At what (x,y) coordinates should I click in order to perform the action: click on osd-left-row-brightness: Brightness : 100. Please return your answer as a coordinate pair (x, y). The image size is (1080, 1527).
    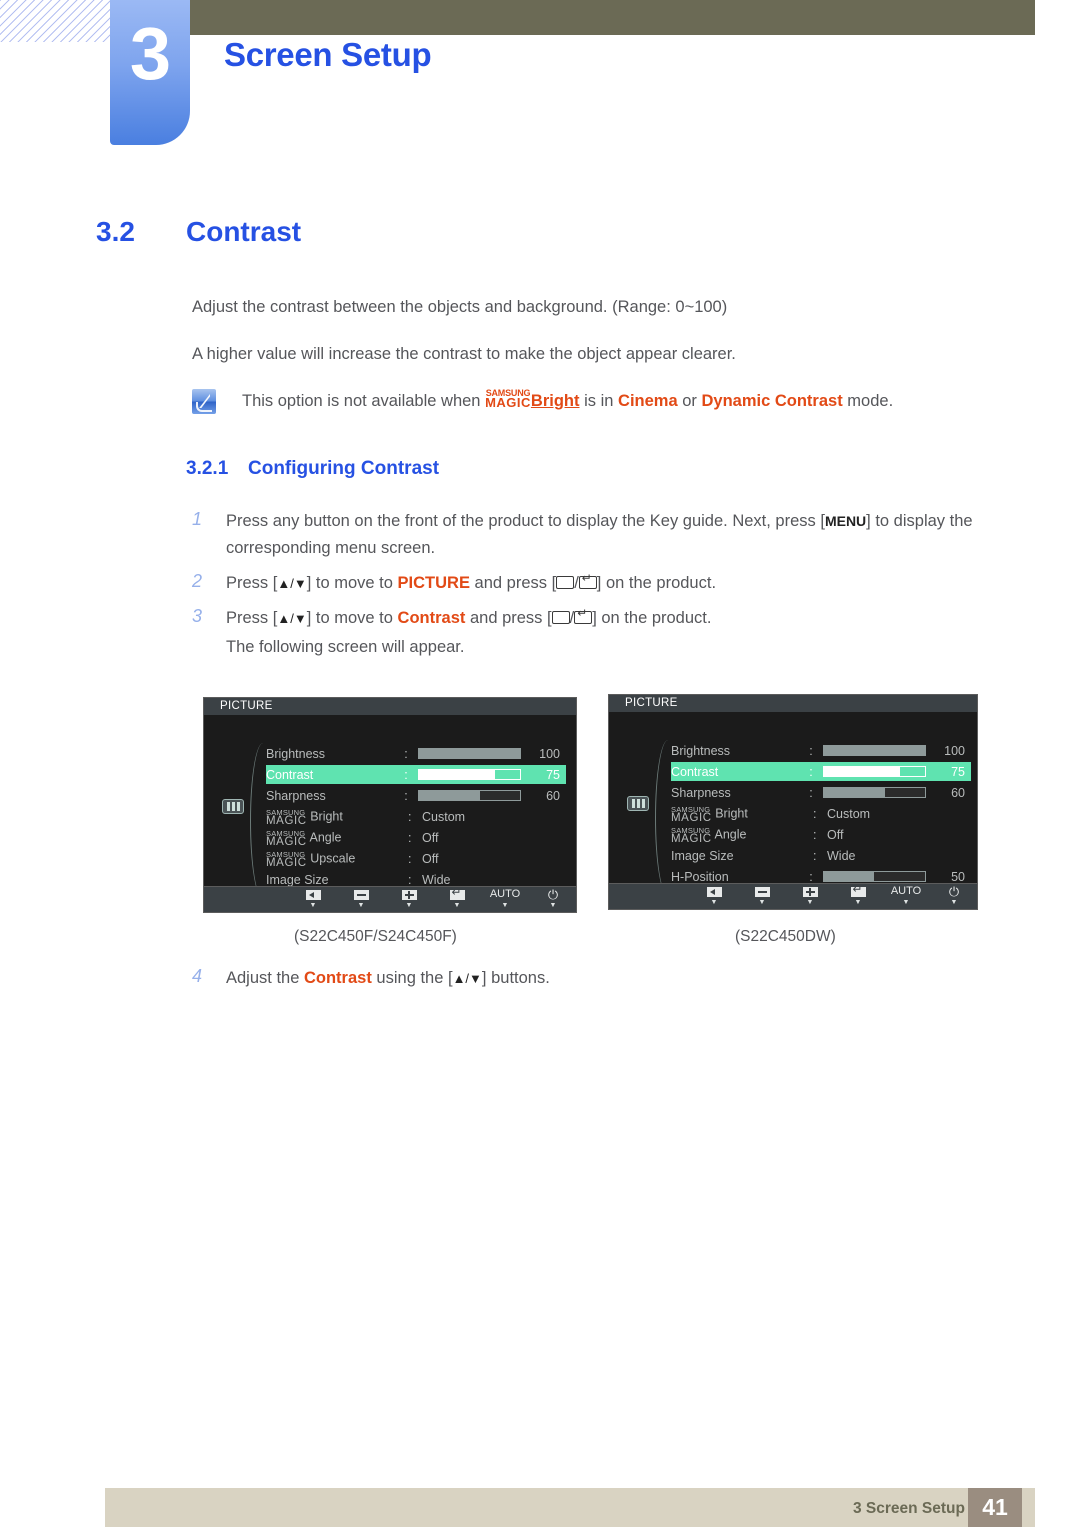
    Looking at the image, I should click on (416, 753).